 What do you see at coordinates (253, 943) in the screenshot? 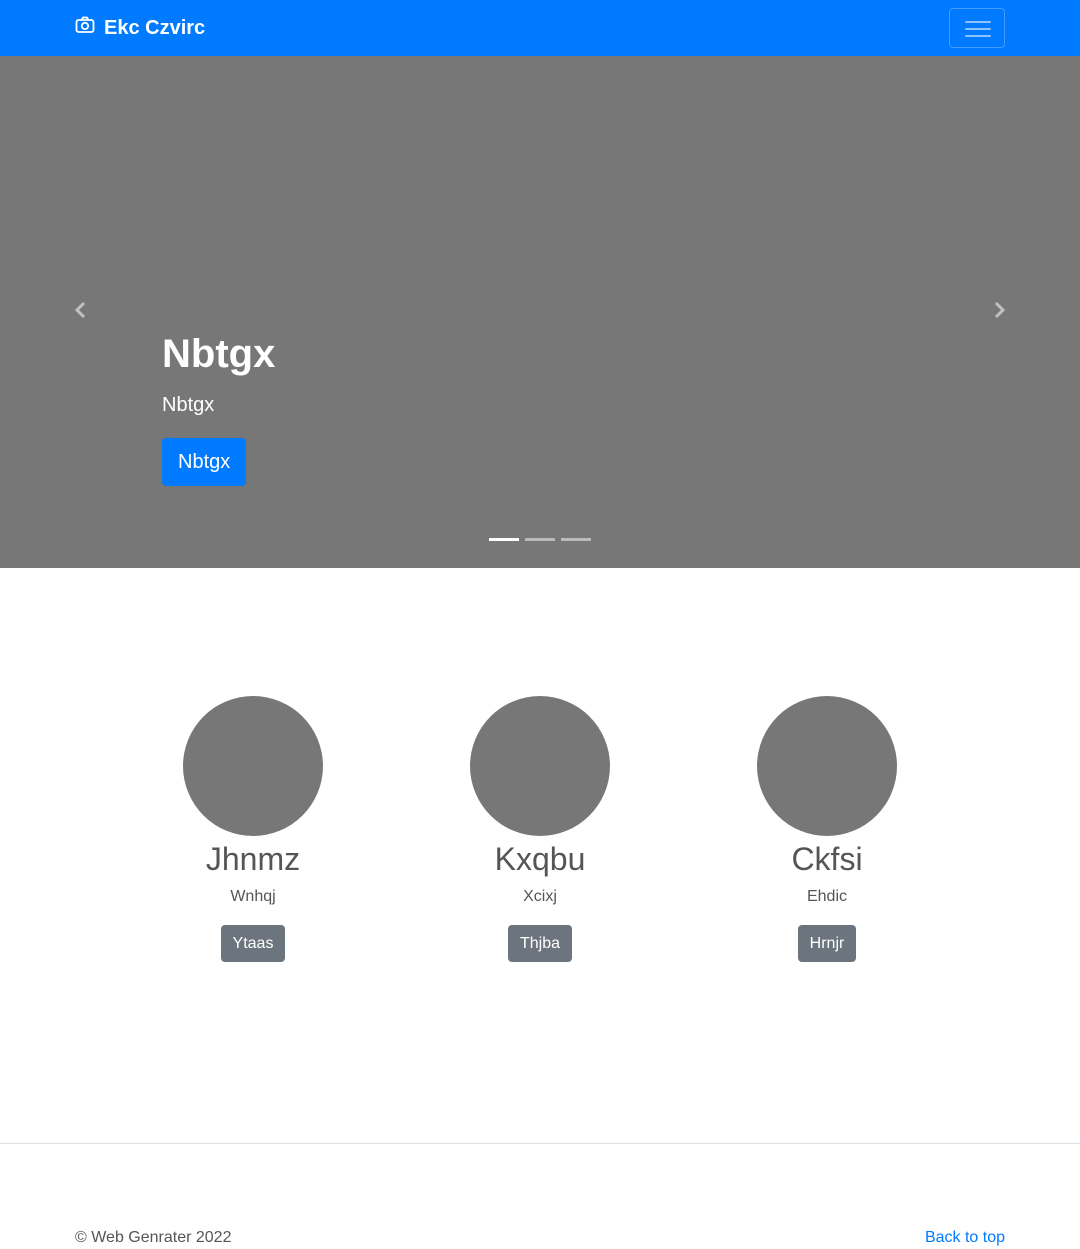
I see `feature-button: Ytaas` at bounding box center [253, 943].